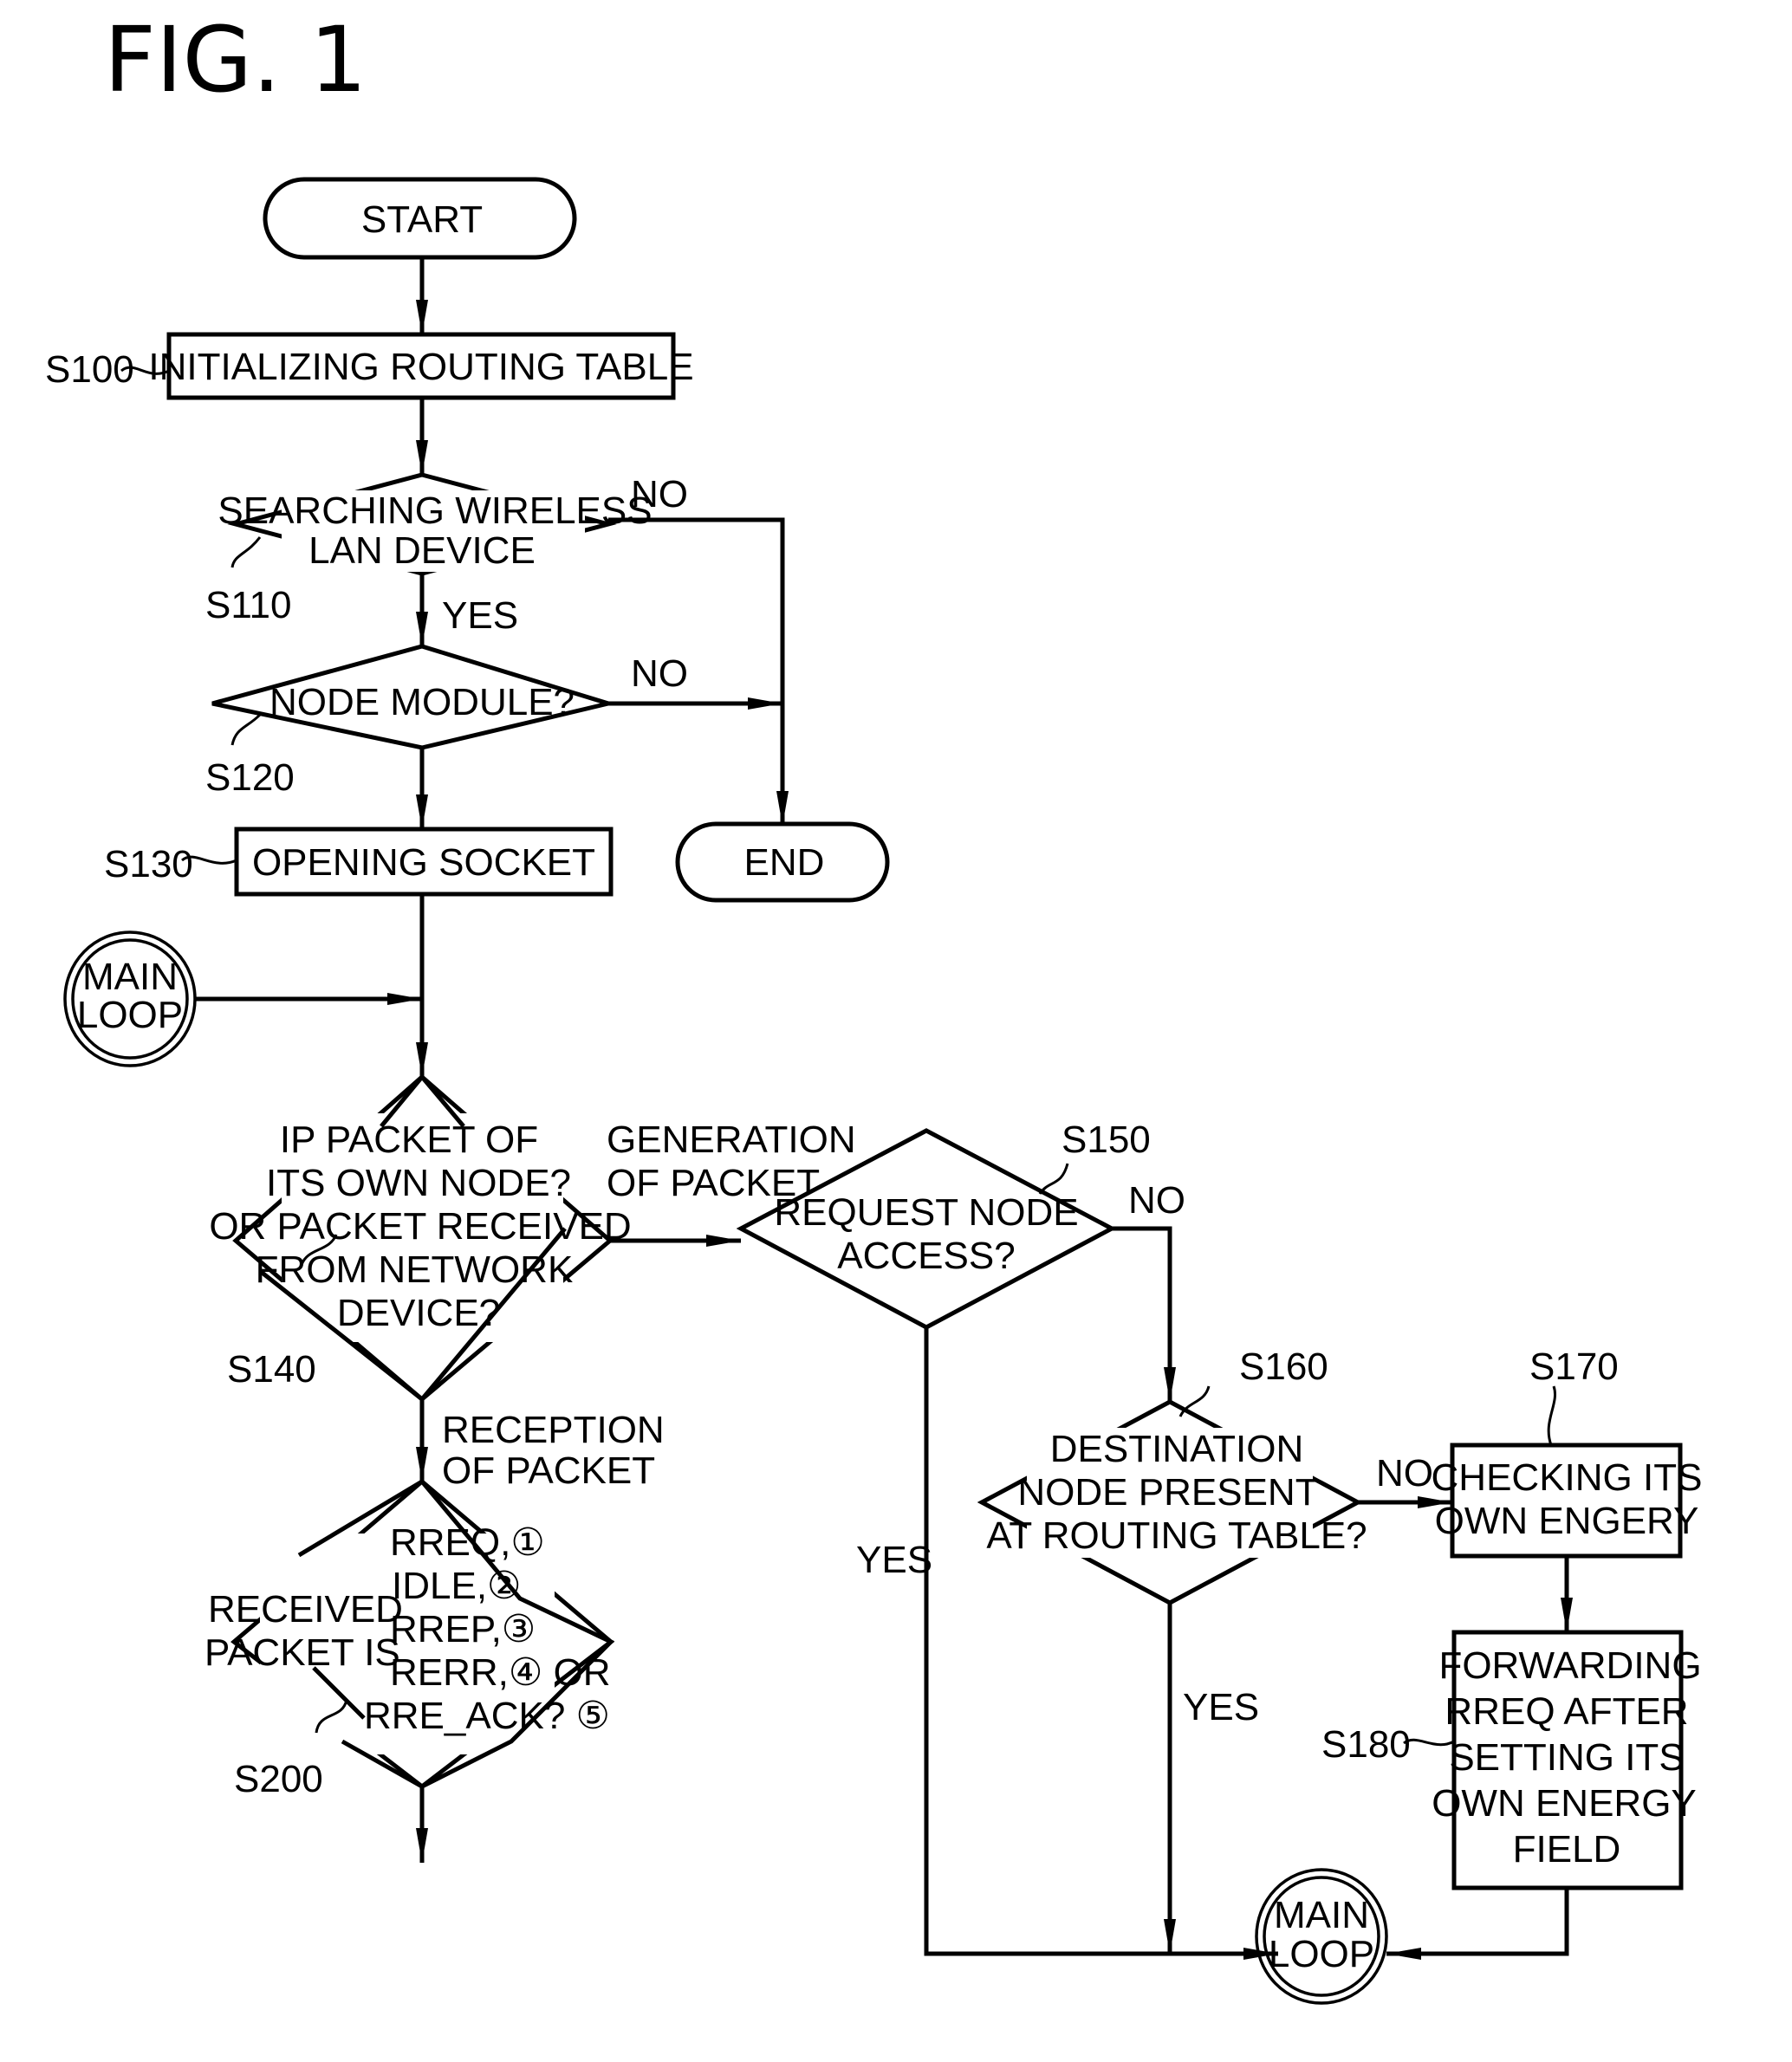  I want to click on arrow-s150-yes-mainloop, so click(1101, 1643).